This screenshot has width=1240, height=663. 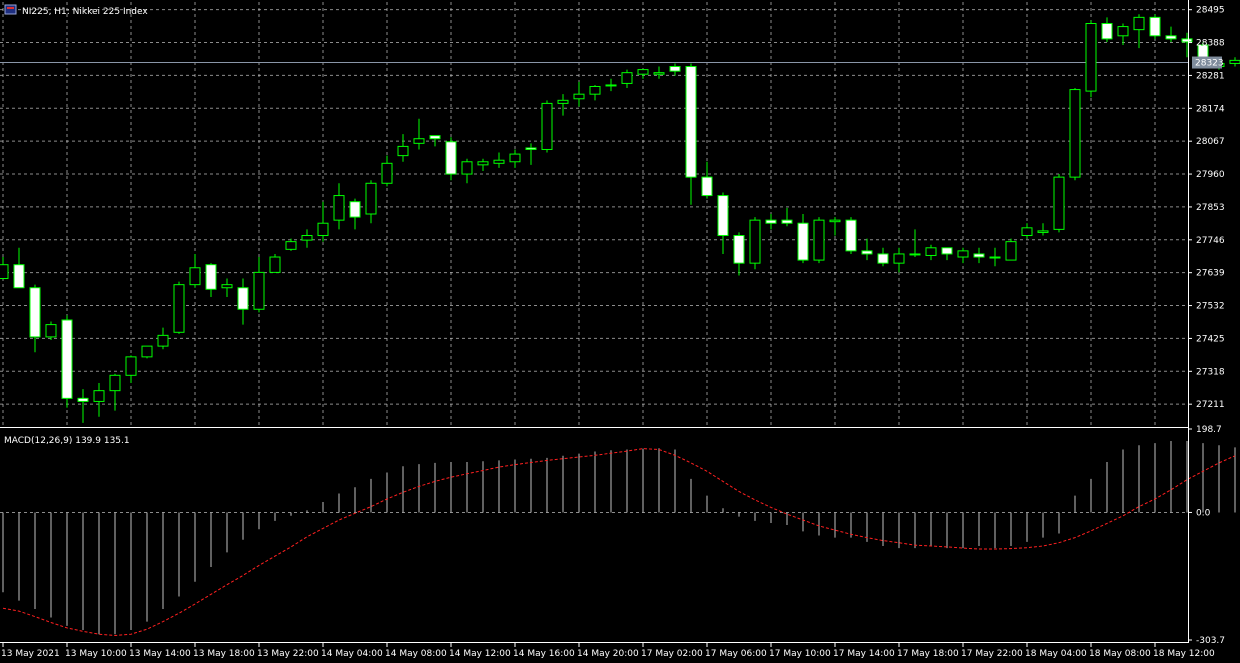 I want to click on time-tick-label: 17 May 22:00, so click(x=992, y=654).